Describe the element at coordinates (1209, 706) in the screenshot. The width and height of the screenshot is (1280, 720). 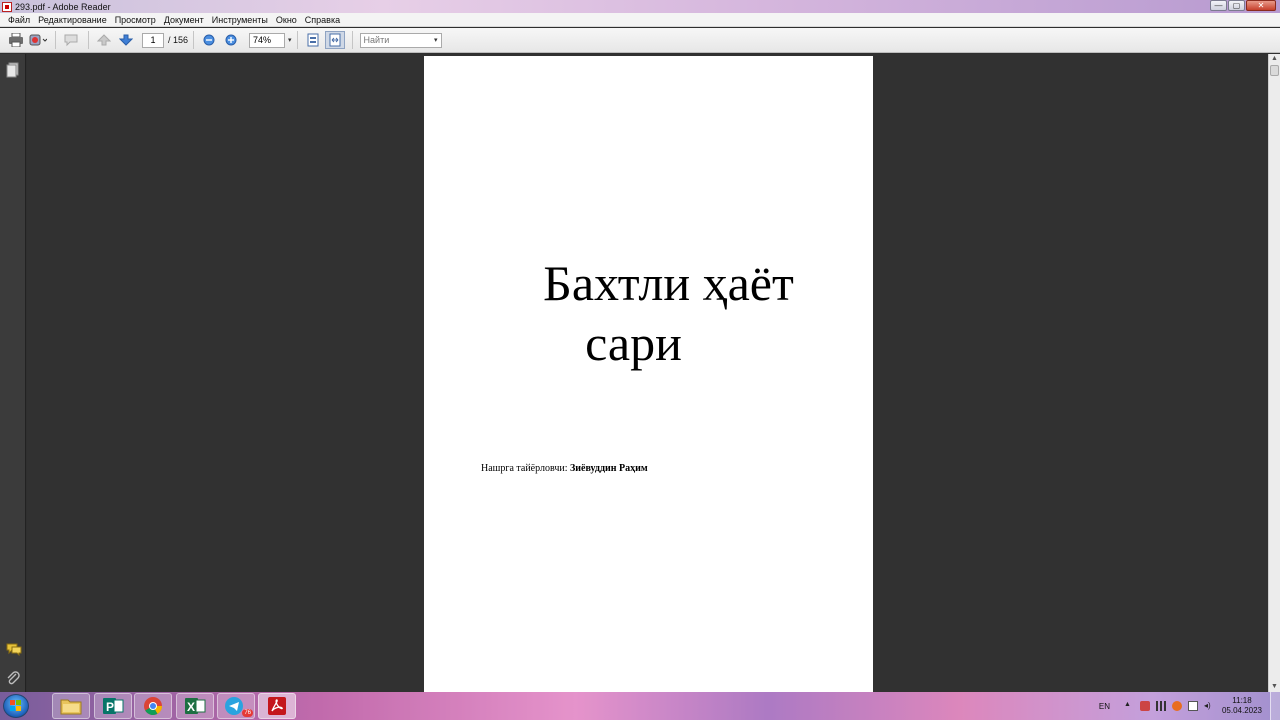
I see `volume-icon: ◂)` at that location.